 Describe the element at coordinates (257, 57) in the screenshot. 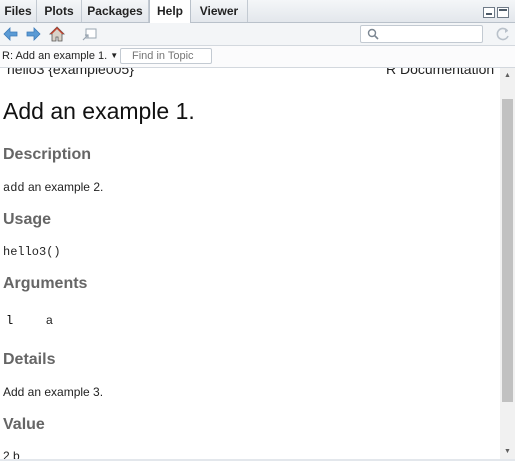

I see `topic-subbar: R: Add an example 1. ▼` at that location.